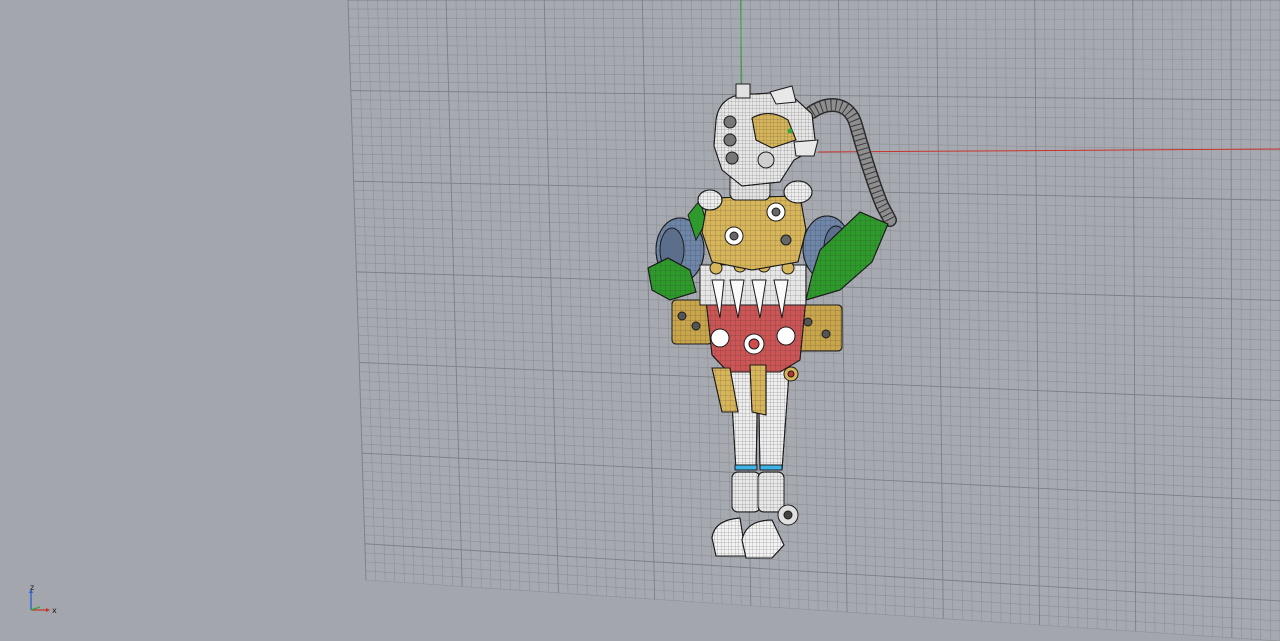 Image resolution: width=1280 pixels, height=641 pixels. Describe the element at coordinates (790, 131) in the screenshot. I see `pivot-marker` at that location.